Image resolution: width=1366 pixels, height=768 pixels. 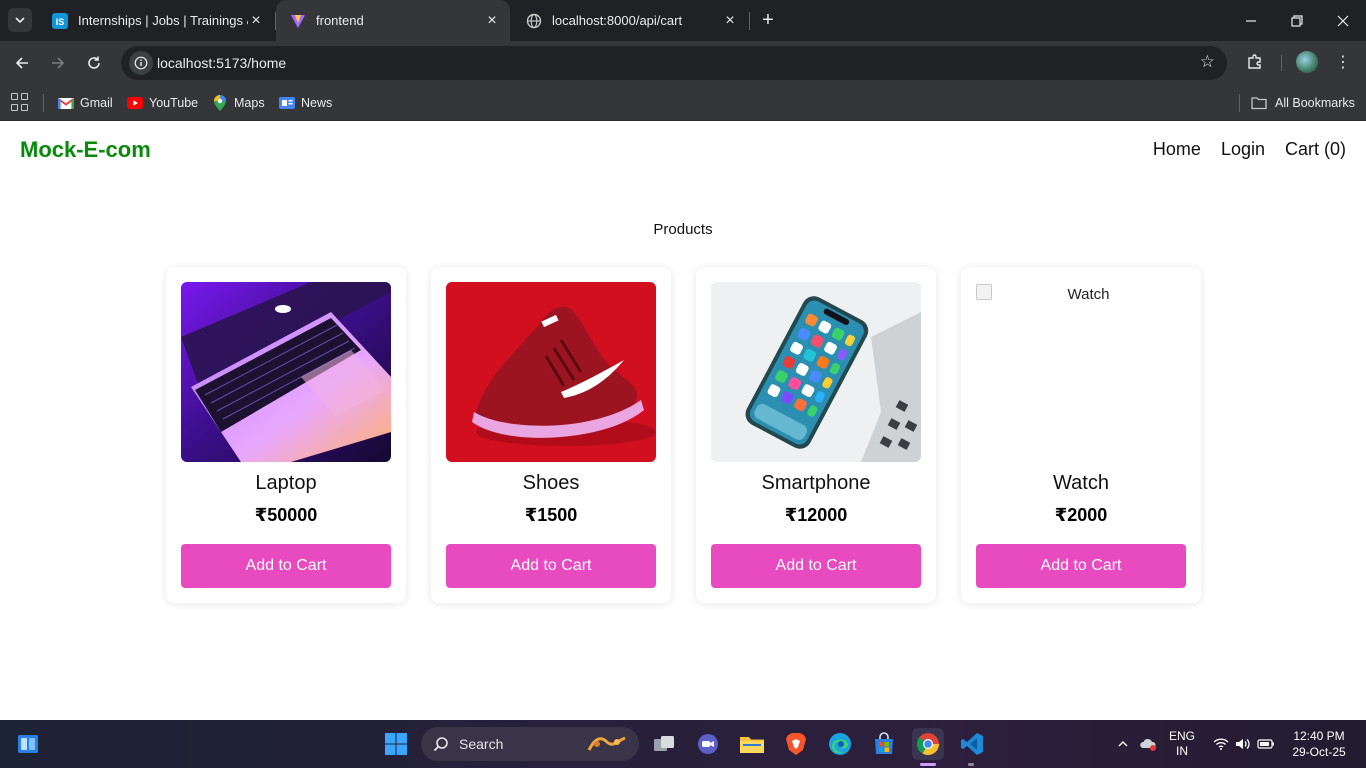 I want to click on site-nav: Home Login Cart (0), so click(x=1249, y=149).